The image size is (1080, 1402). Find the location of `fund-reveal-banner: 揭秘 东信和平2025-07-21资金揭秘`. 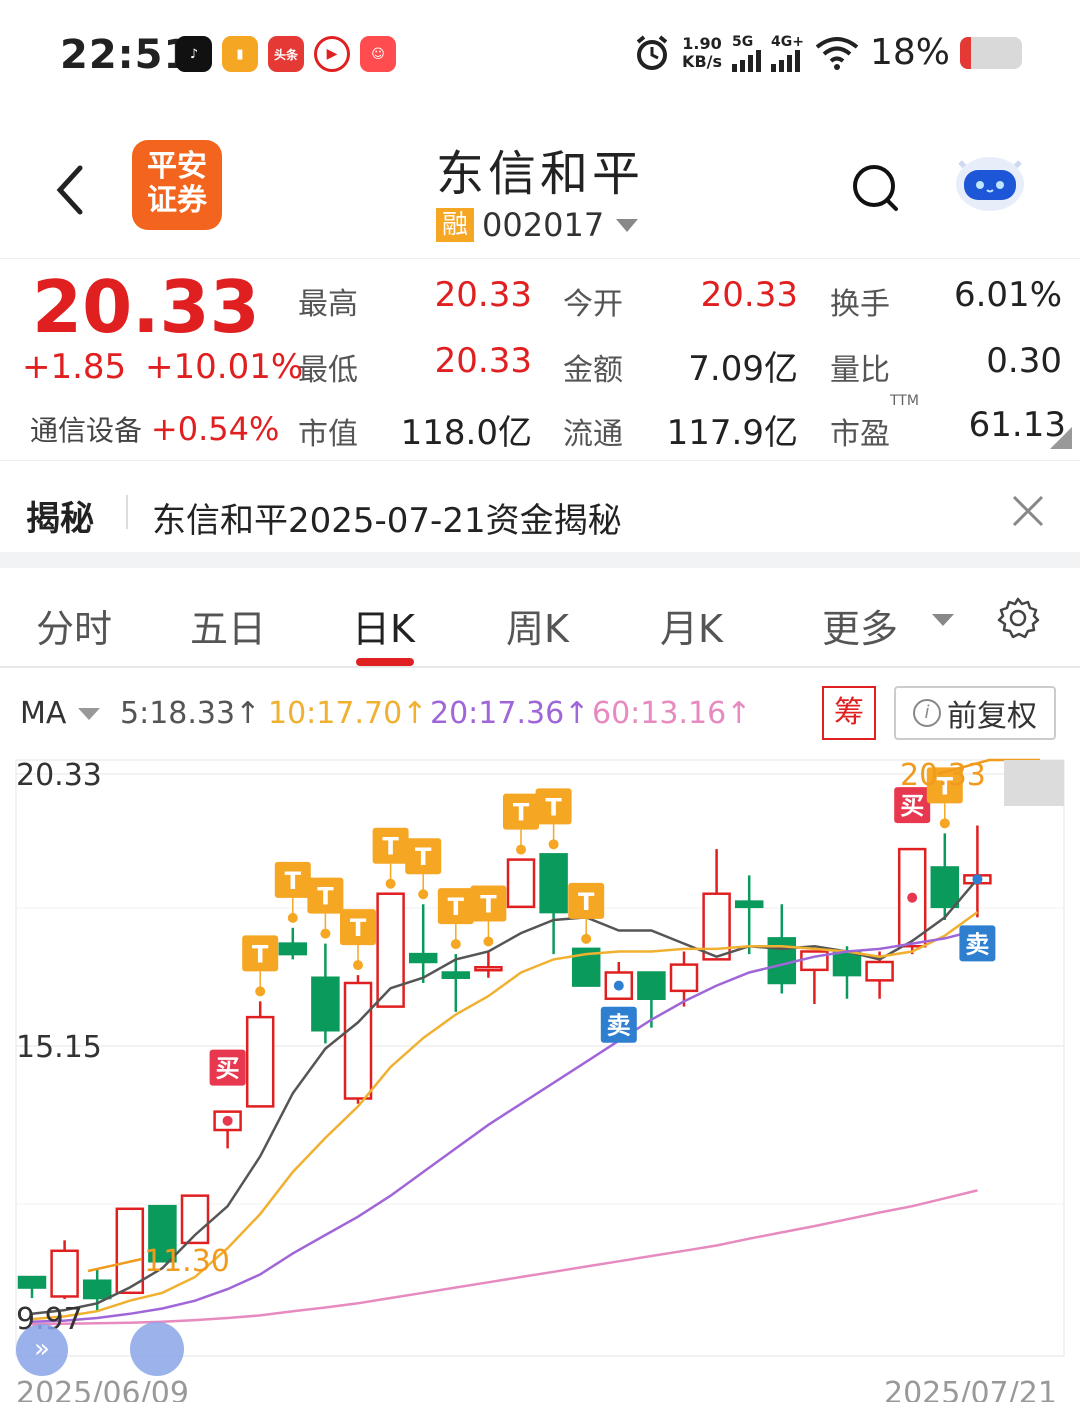

fund-reveal-banner: 揭秘 东信和平2025-07-21资金揭秘 is located at coordinates (540, 506).